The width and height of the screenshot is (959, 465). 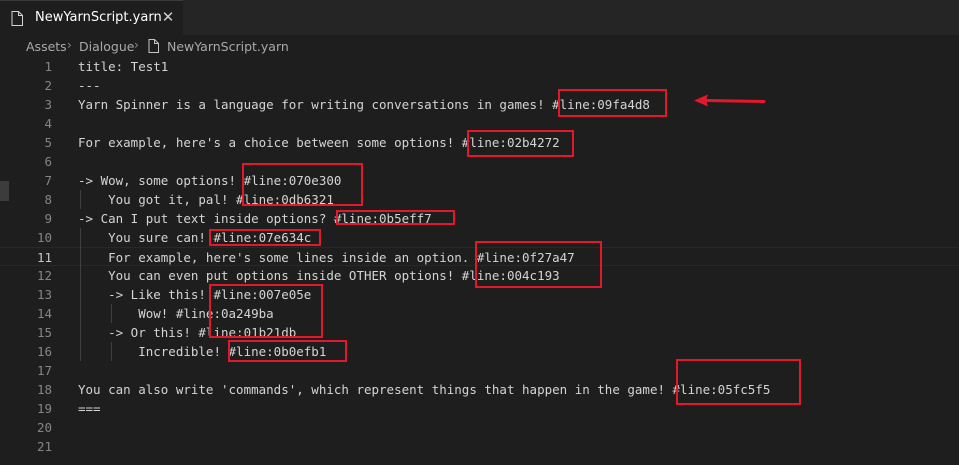 What do you see at coordinates (89, 408) in the screenshot?
I see `code-text: ===` at bounding box center [89, 408].